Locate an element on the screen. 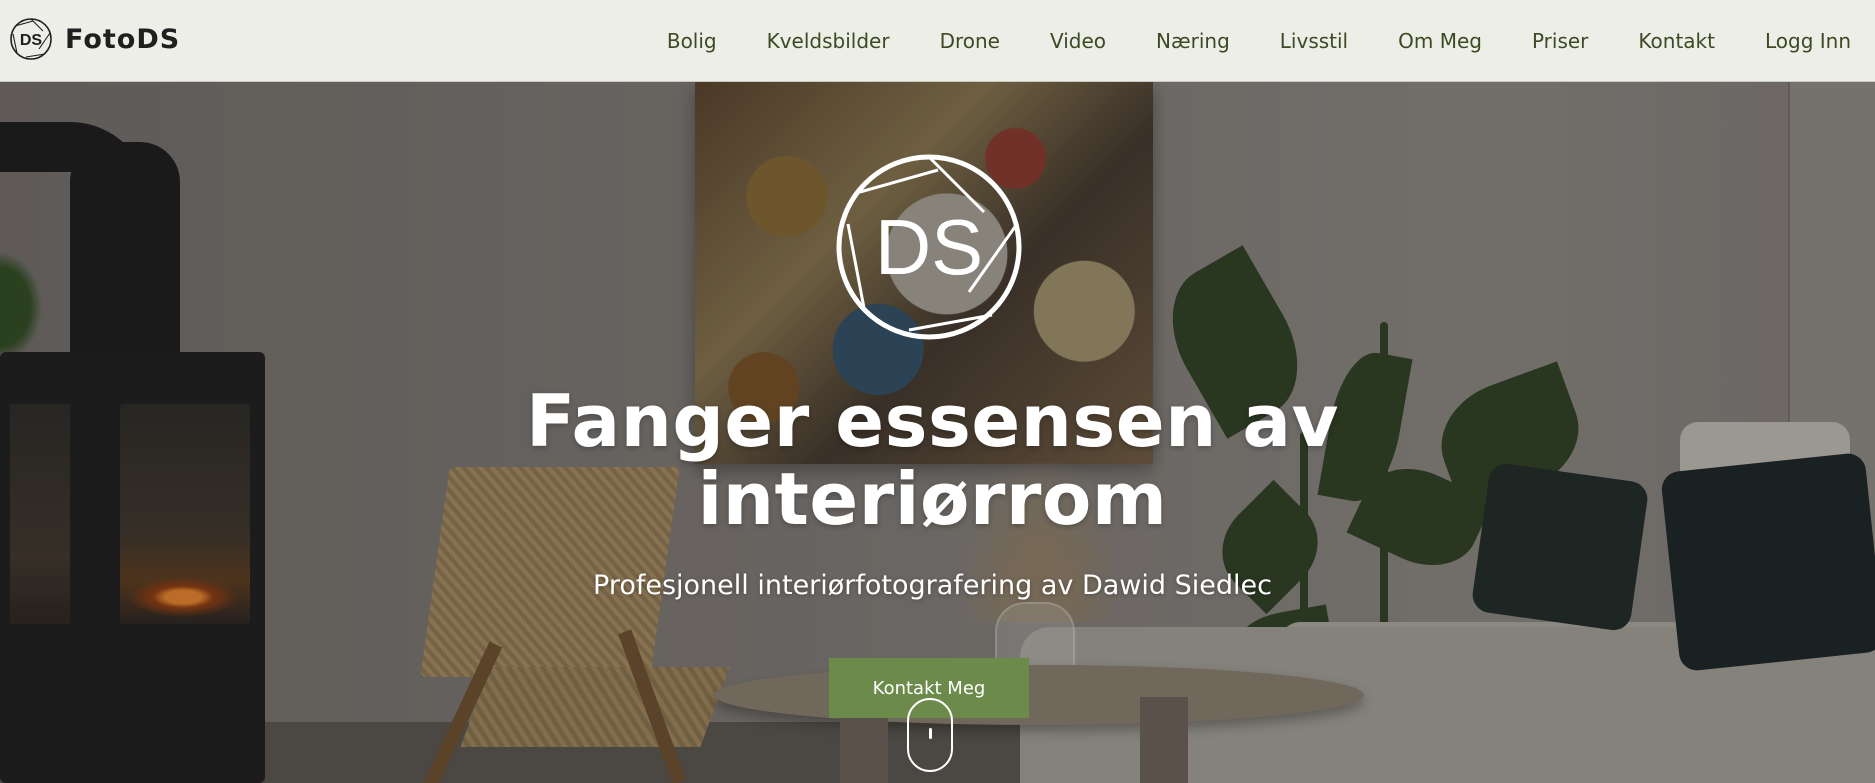  nav-item-livsstil: Livsstil is located at coordinates (1314, 41).